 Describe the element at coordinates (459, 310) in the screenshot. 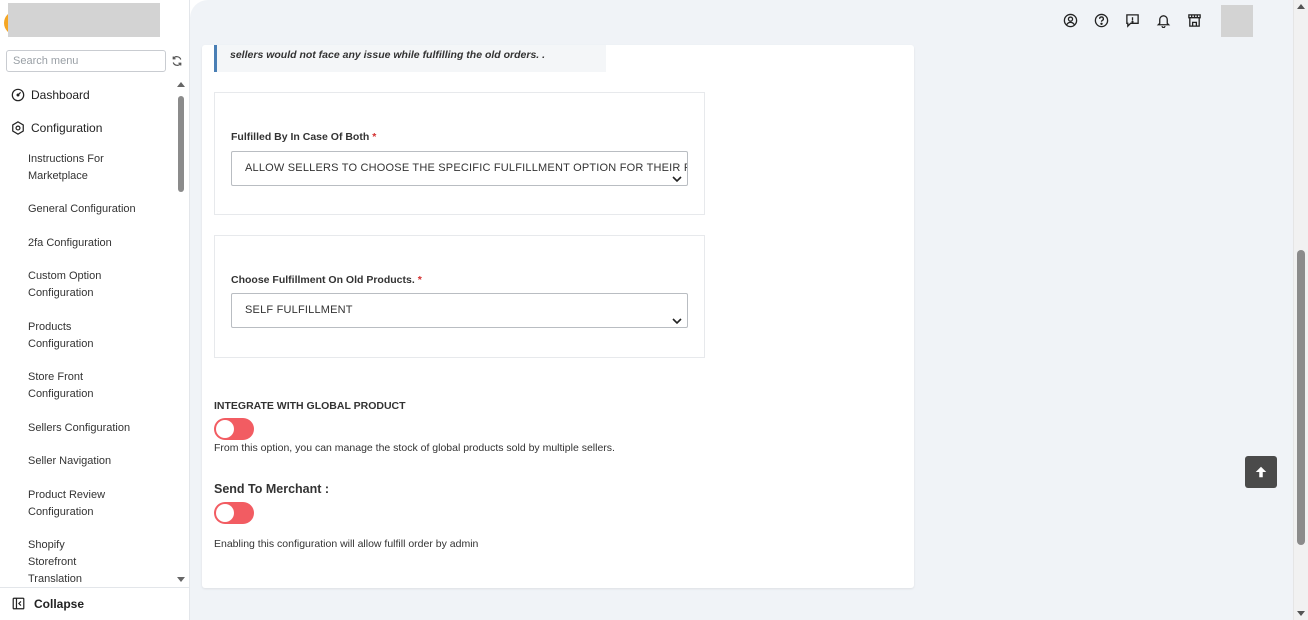

I see `old-products-select: SELF FULFILLMENT` at that location.